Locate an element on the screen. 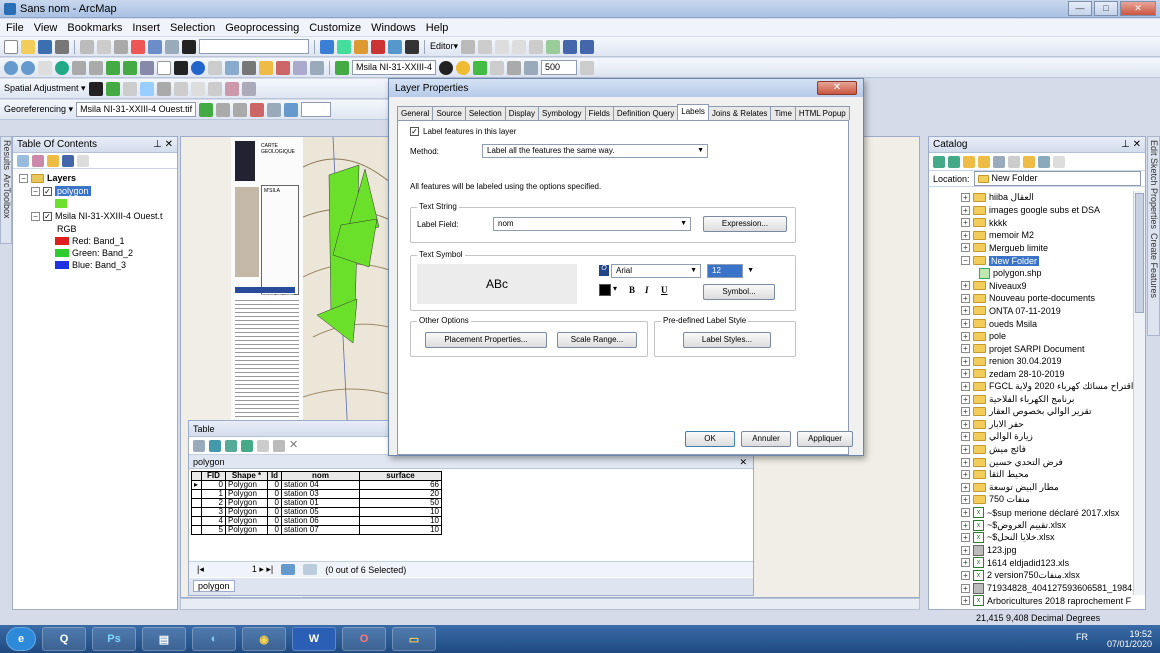 This screenshot has width=1160, height=653. catalog-item: + مطار البيض توسعة is located at coordinates (1010, 487).